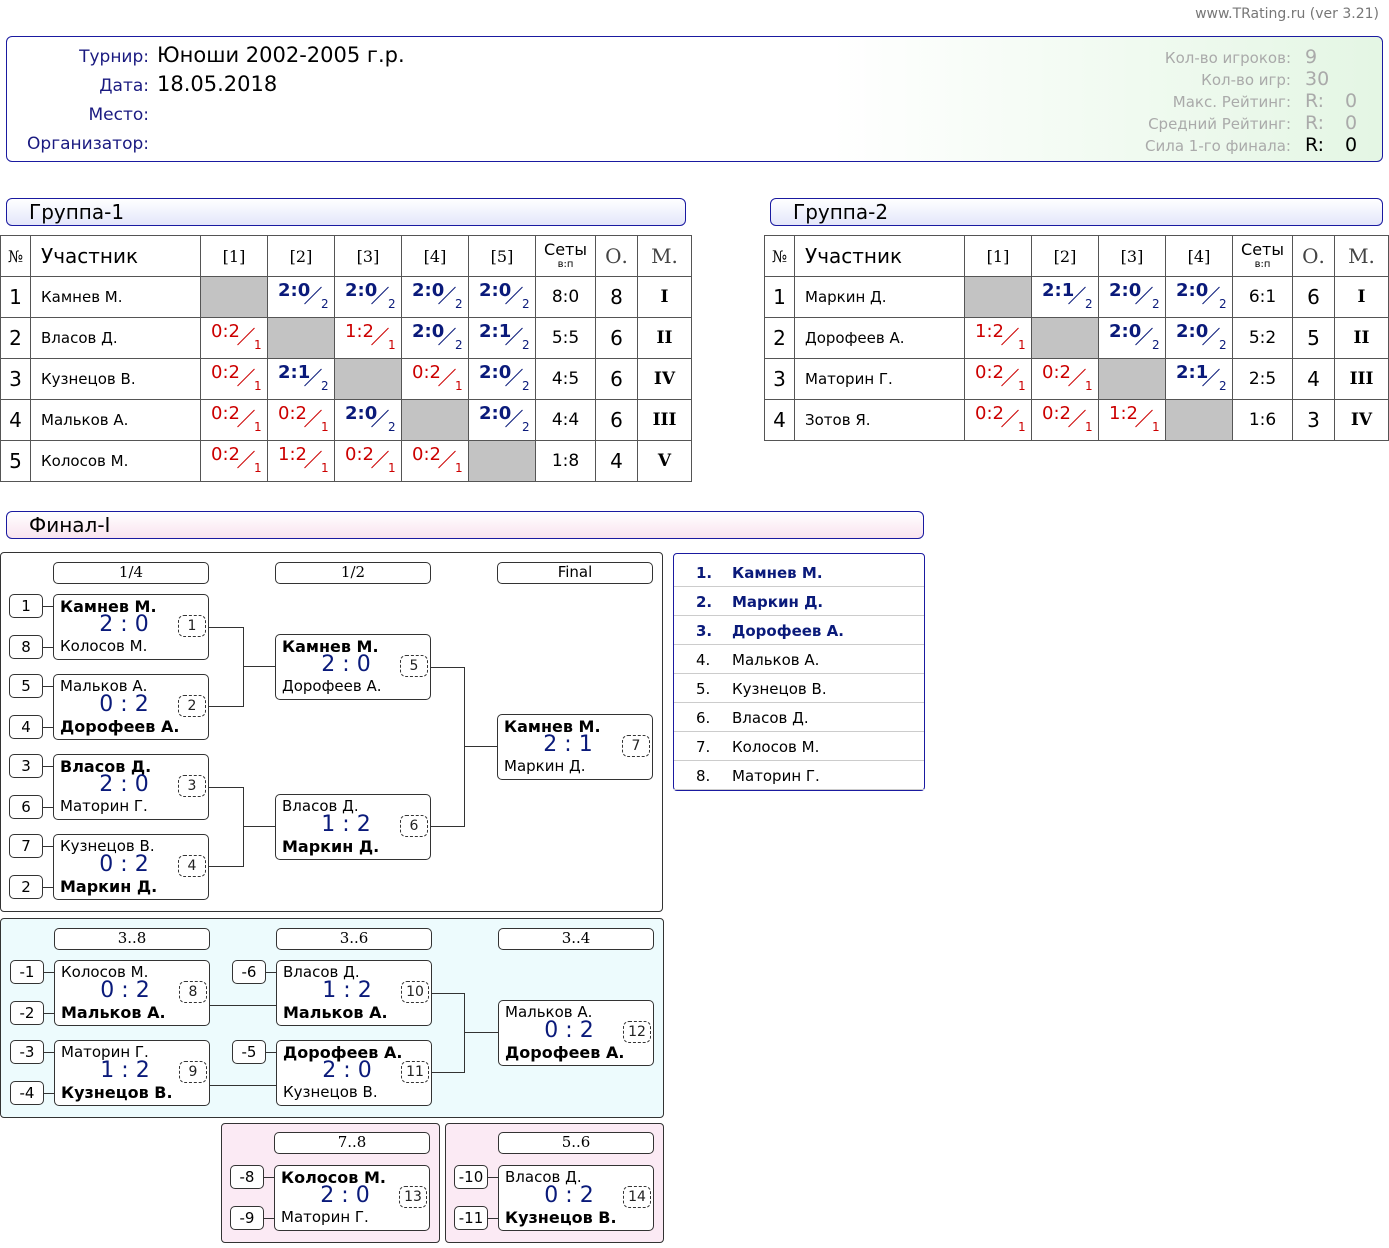 This screenshot has width=1389, height=1248. What do you see at coordinates (575, 747) in the screenshot?
I see `match-box: Камнев М. 2 : 1 Маркин Д. 7` at bounding box center [575, 747].